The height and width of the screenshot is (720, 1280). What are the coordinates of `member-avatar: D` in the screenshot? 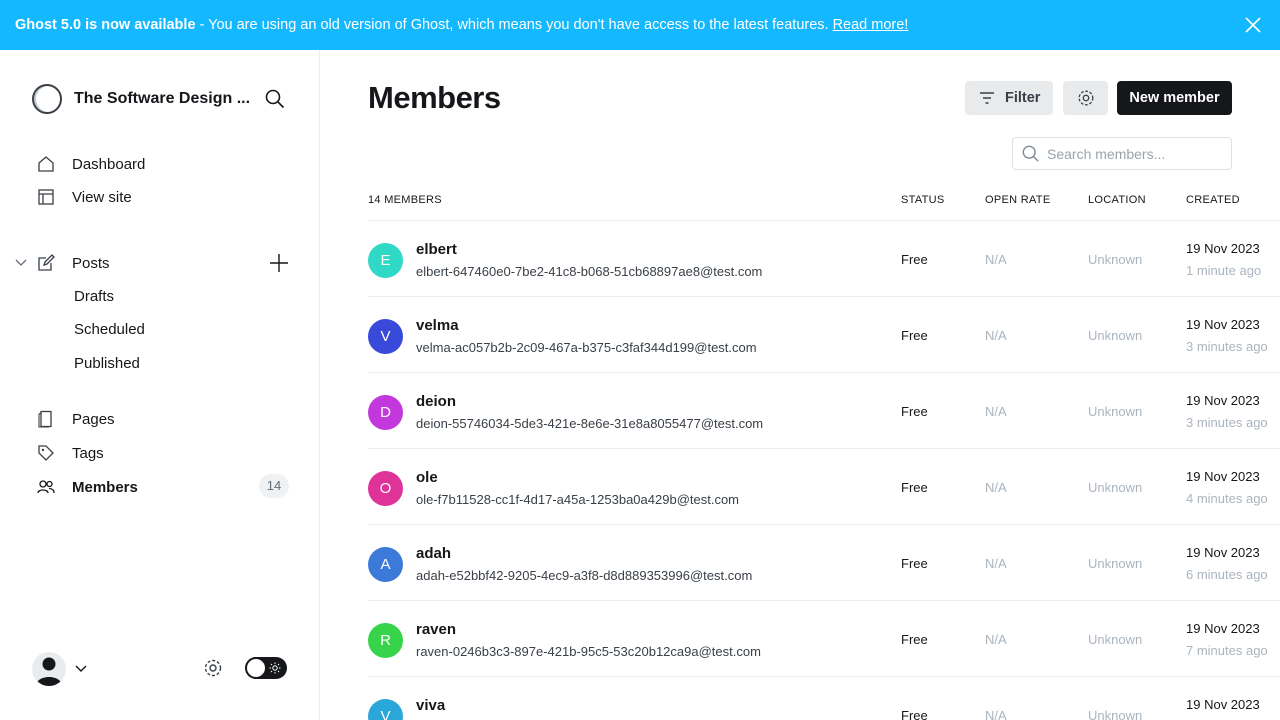 It's located at (385, 412).